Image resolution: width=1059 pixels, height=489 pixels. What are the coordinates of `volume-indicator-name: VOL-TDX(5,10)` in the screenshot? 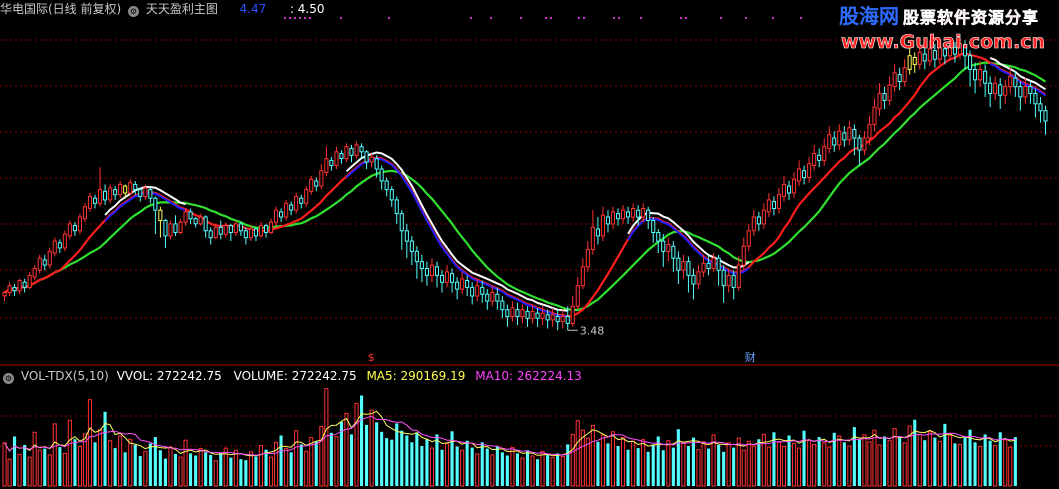 It's located at (65, 376).